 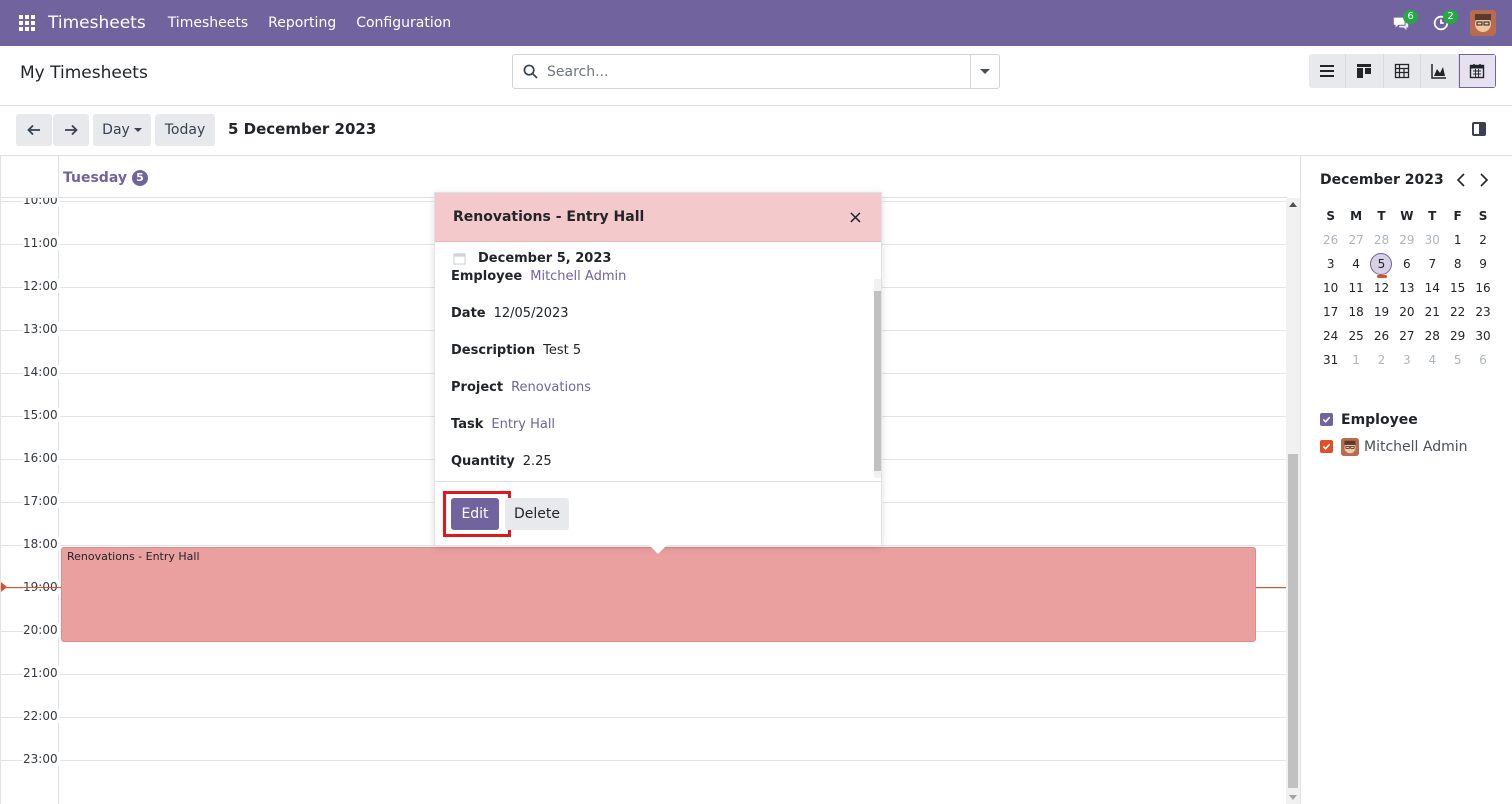 I want to click on mini-calendar-day: 8, so click(x=1457, y=264).